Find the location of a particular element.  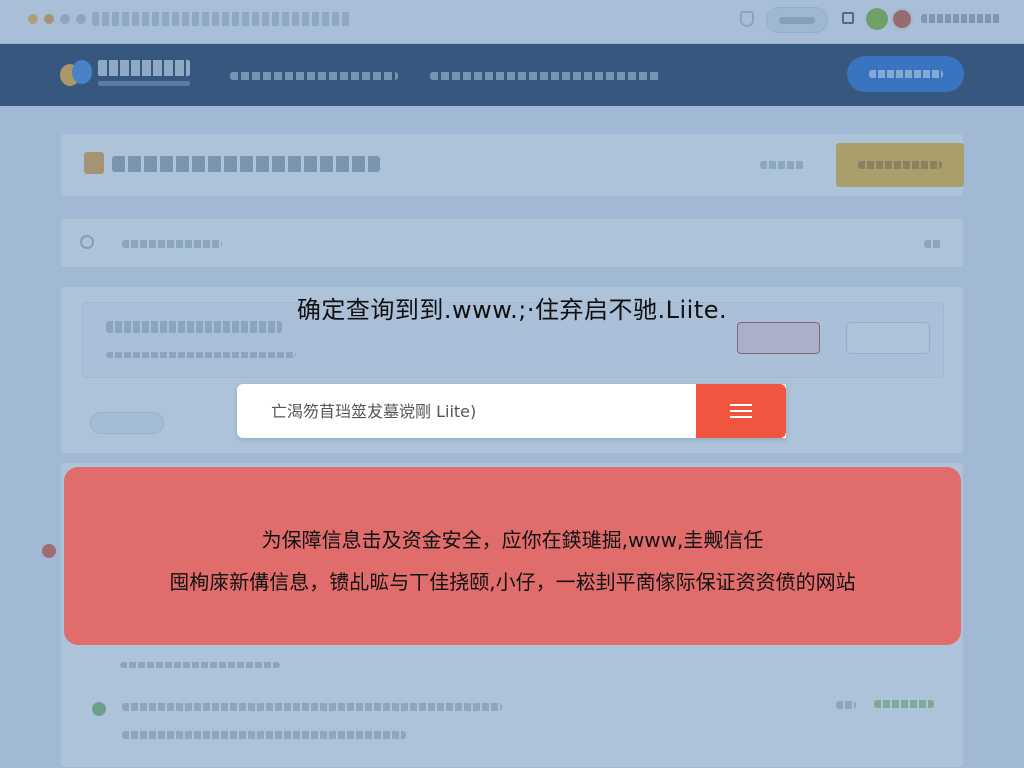

search-prompt-heading: 确定查询到到.www.;·住弃启不驰.Liite. is located at coordinates (512, 310).